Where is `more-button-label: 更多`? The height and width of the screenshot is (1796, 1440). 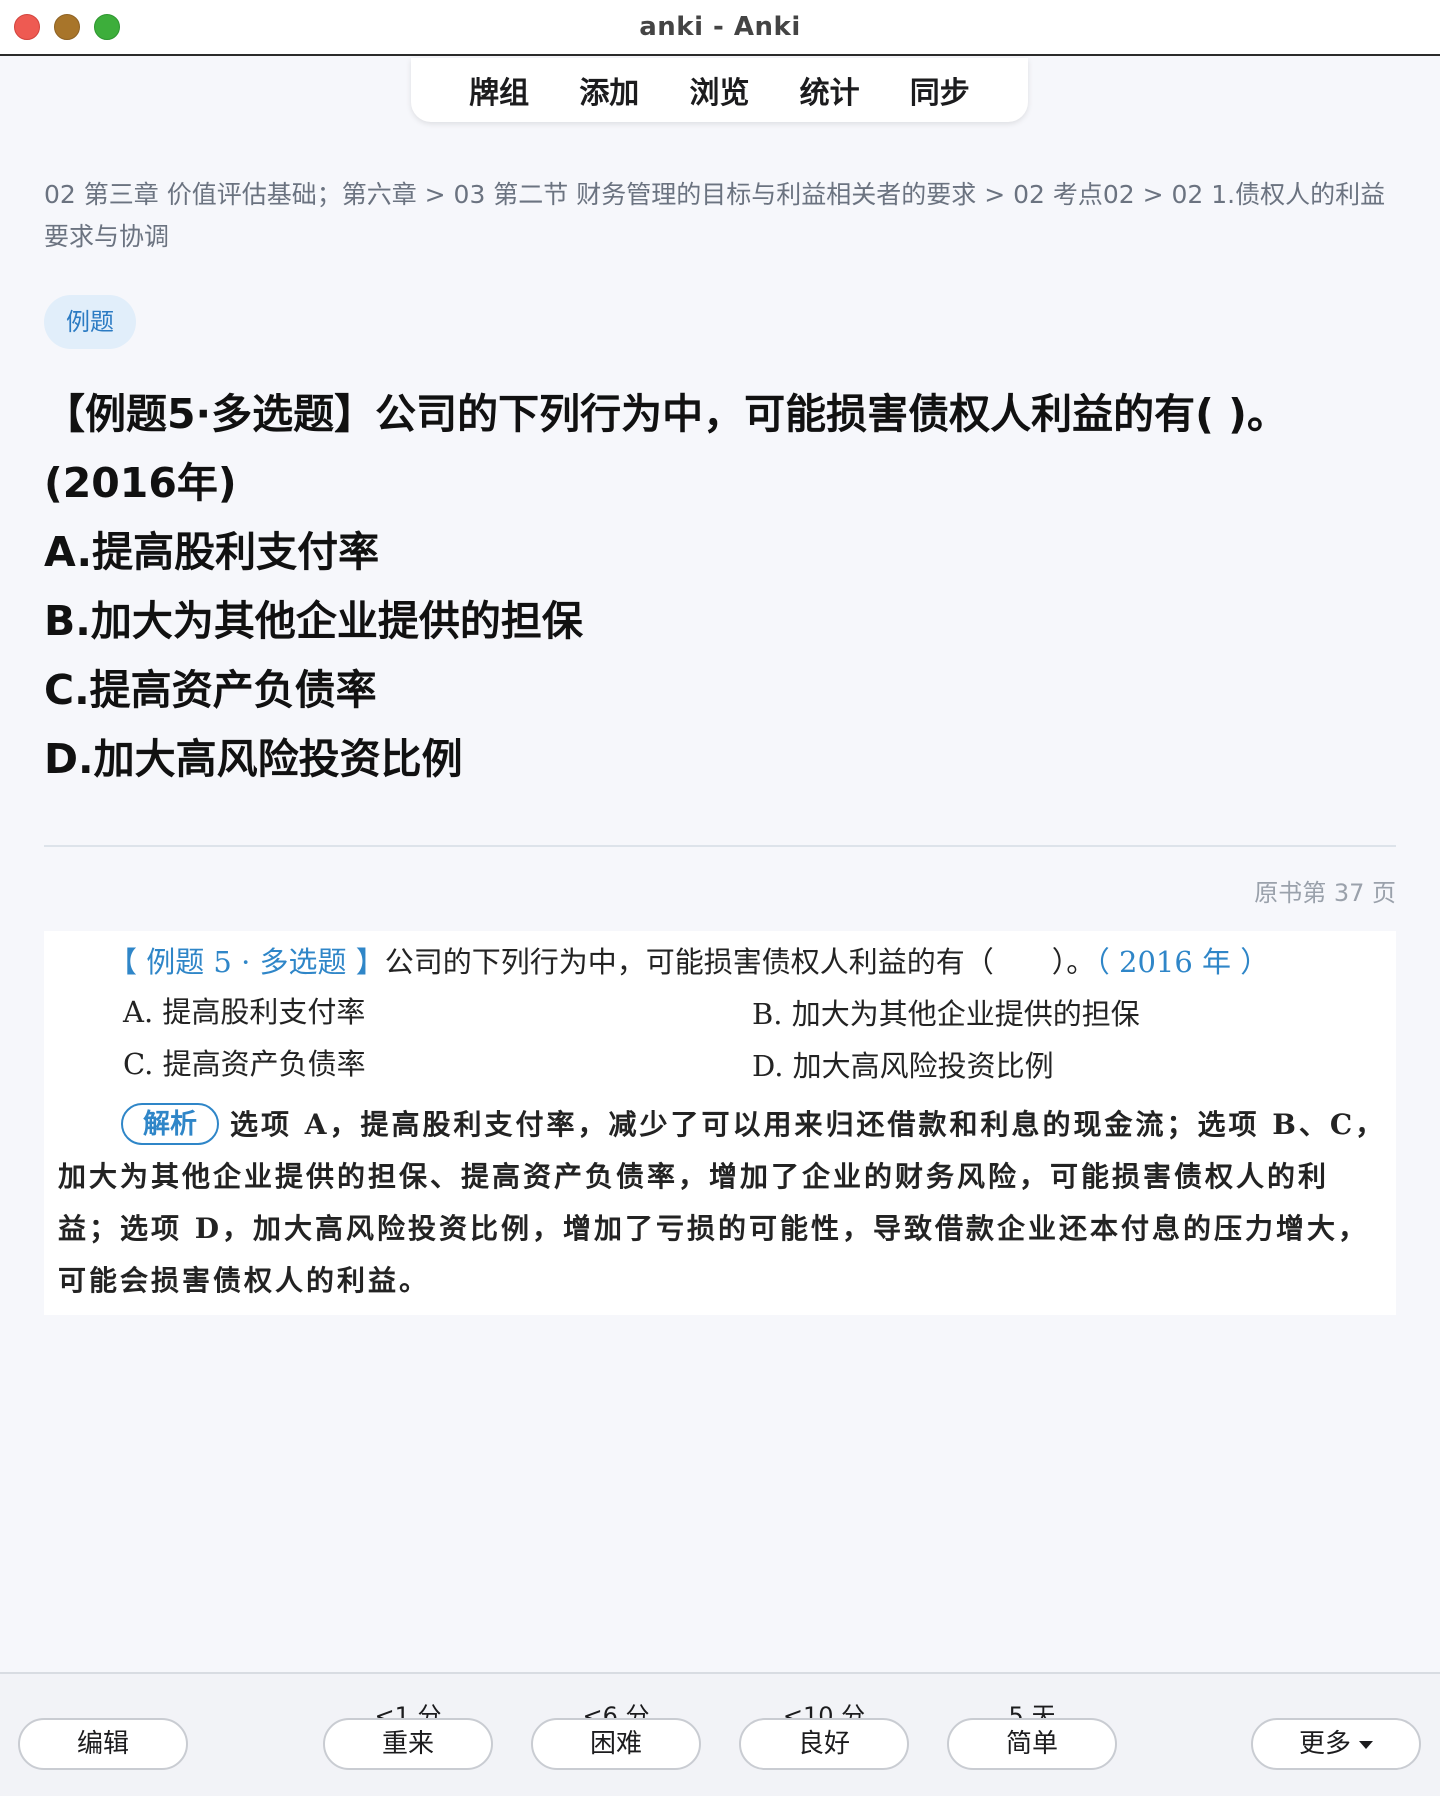
more-button-label: 更多 is located at coordinates (1324, 1744).